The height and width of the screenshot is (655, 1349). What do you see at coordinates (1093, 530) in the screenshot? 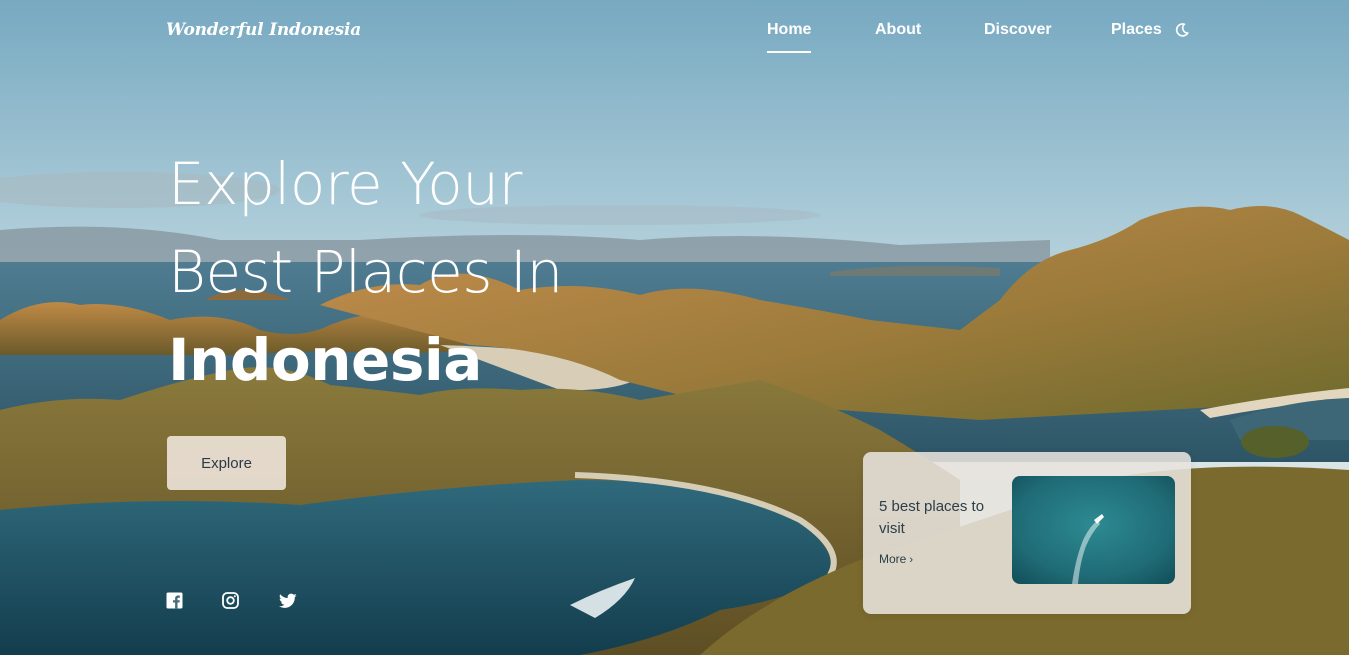
I see `card-ocean-image` at bounding box center [1093, 530].